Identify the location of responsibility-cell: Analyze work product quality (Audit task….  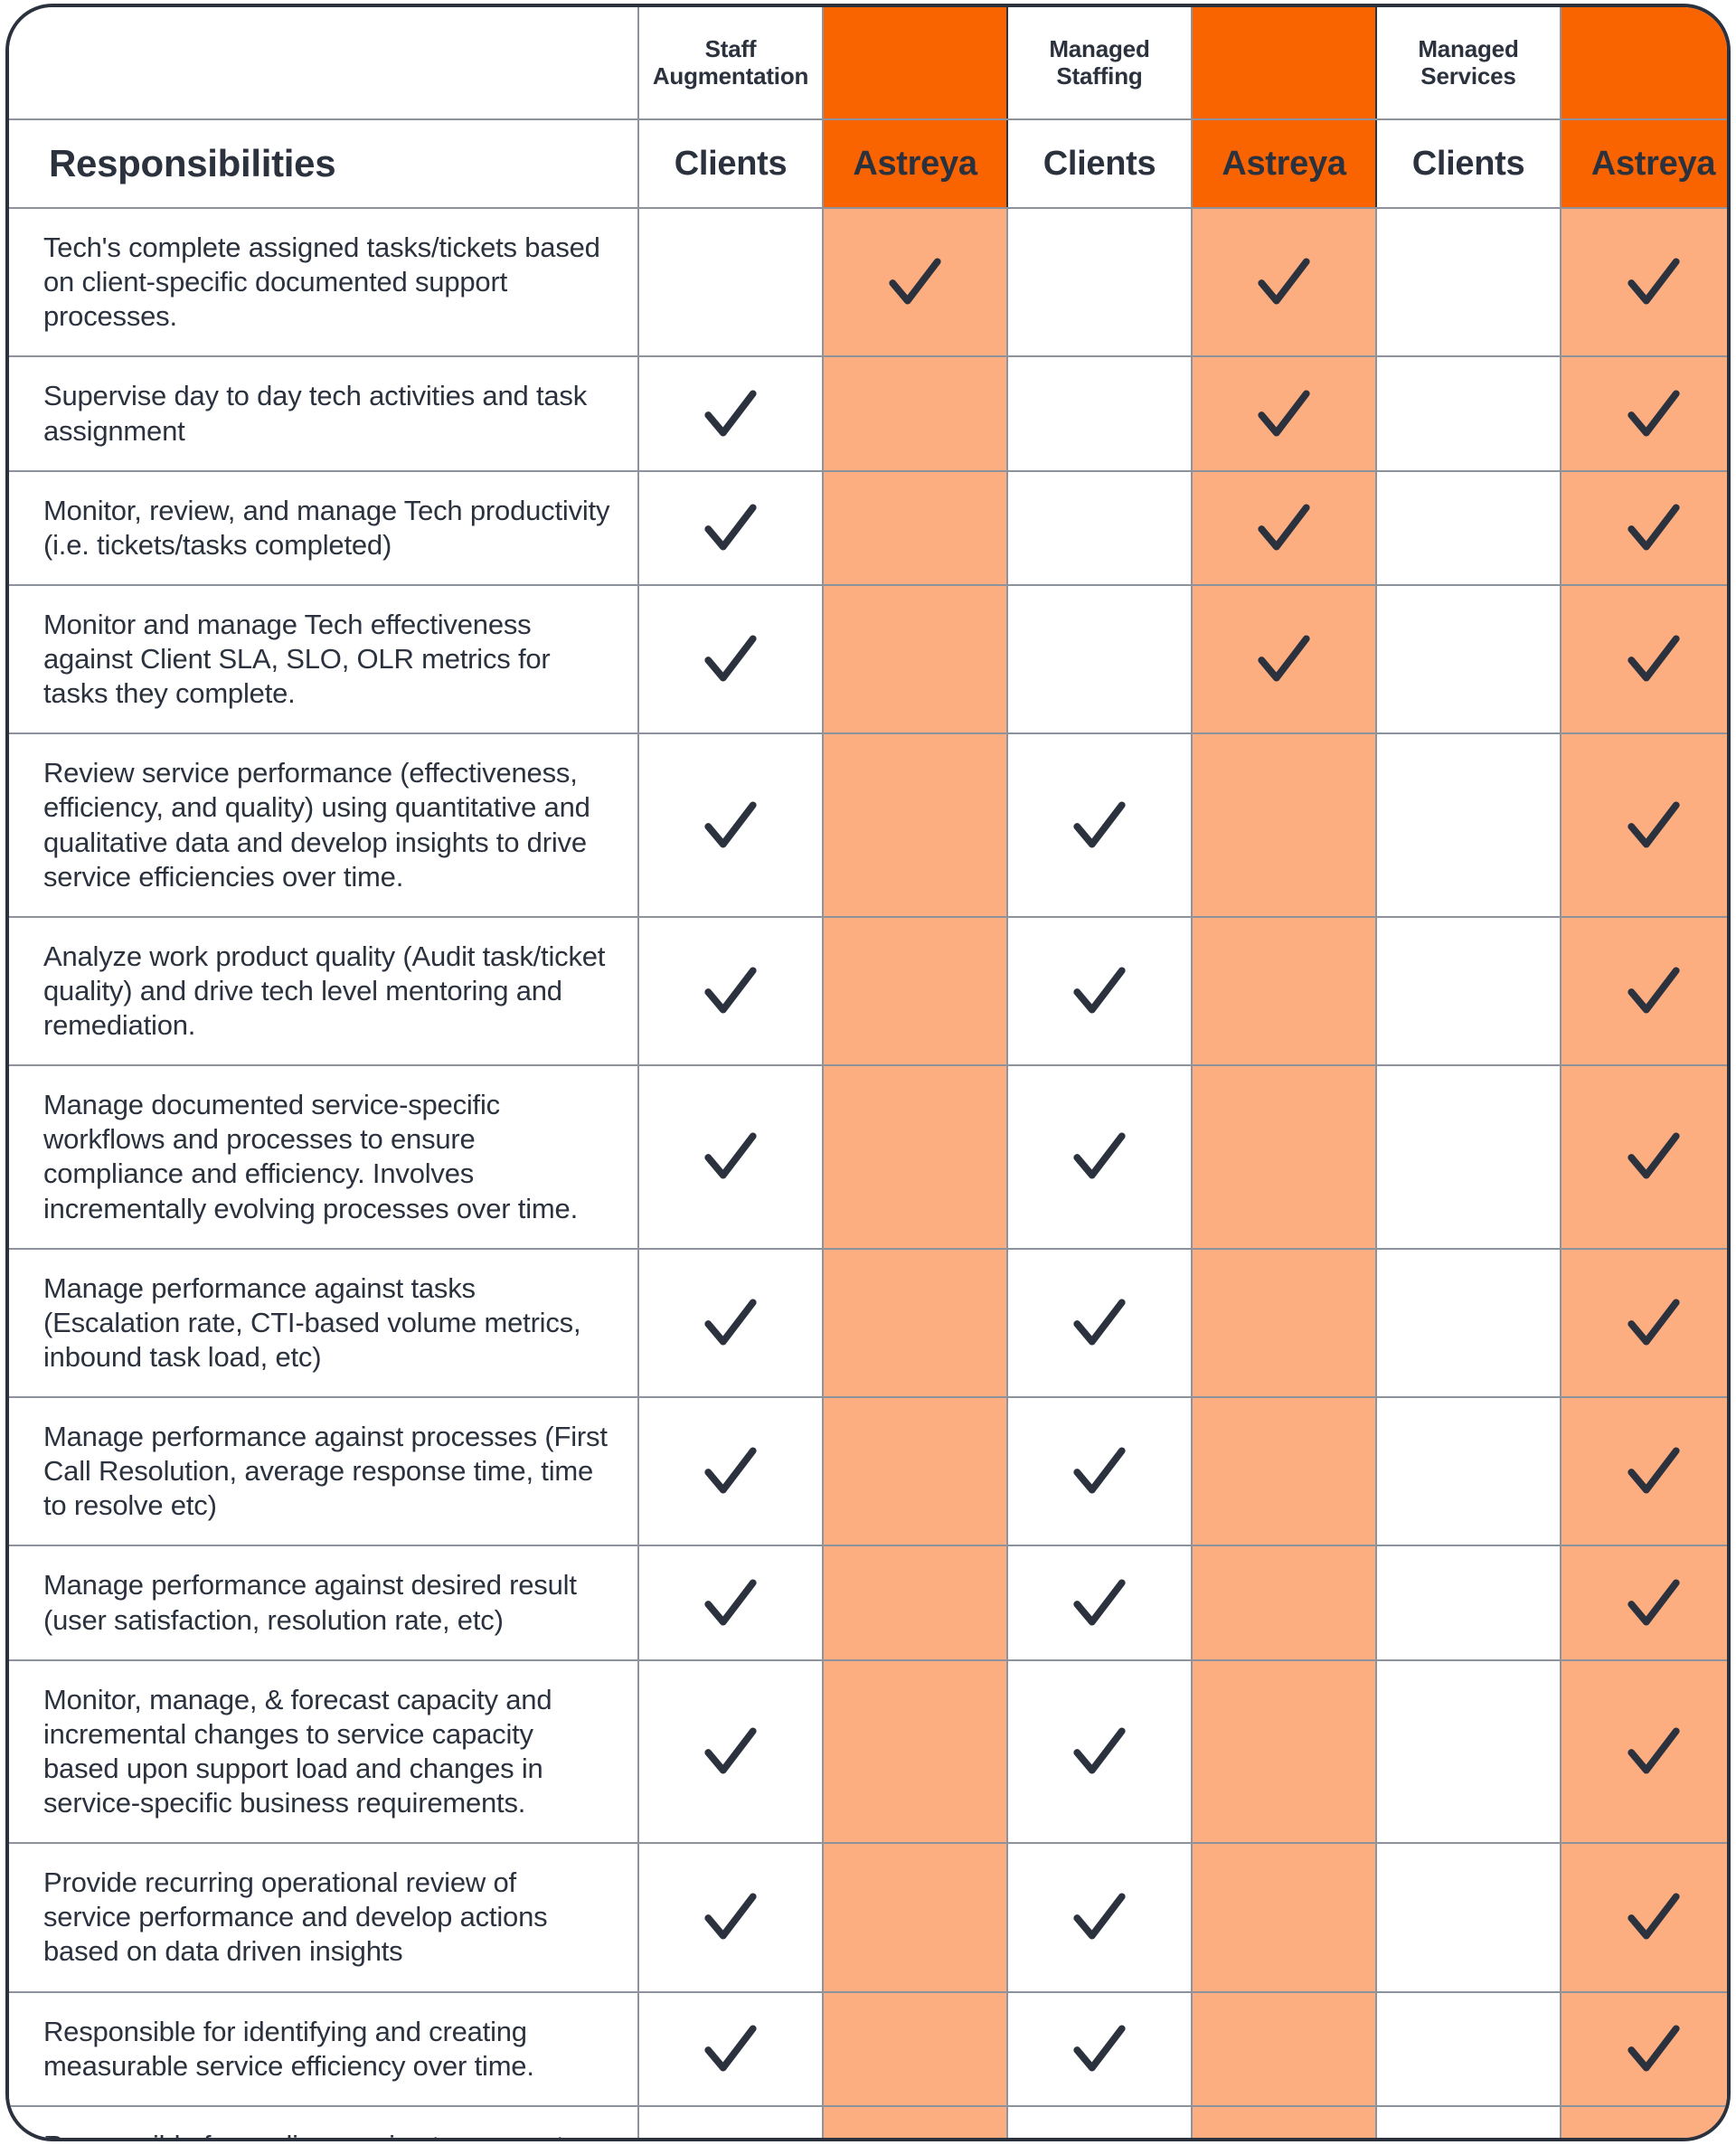
(324, 991).